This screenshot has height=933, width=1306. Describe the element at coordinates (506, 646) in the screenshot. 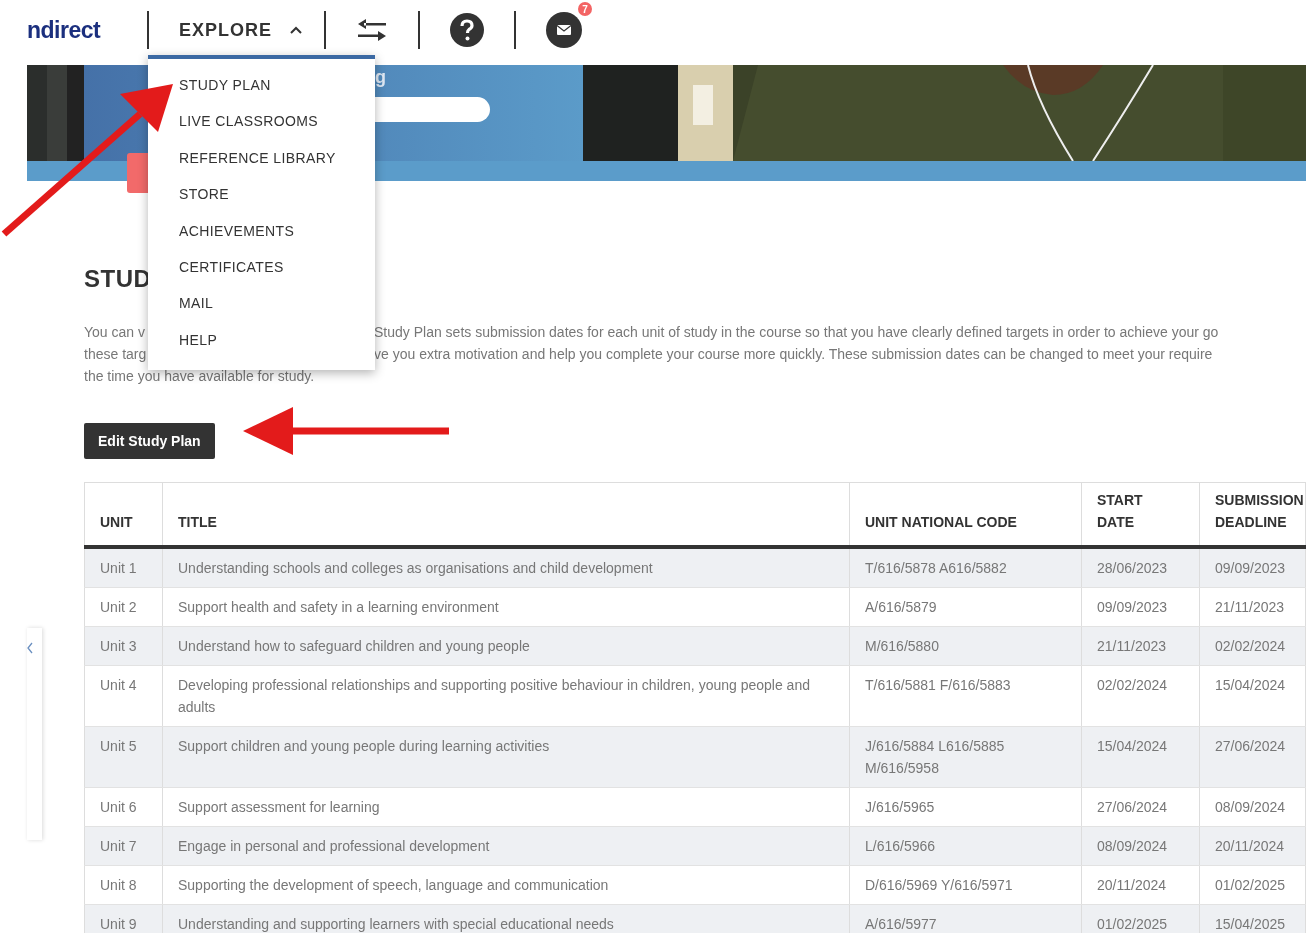

I see `table-cell: Understand how to safeguard children and young people` at that location.